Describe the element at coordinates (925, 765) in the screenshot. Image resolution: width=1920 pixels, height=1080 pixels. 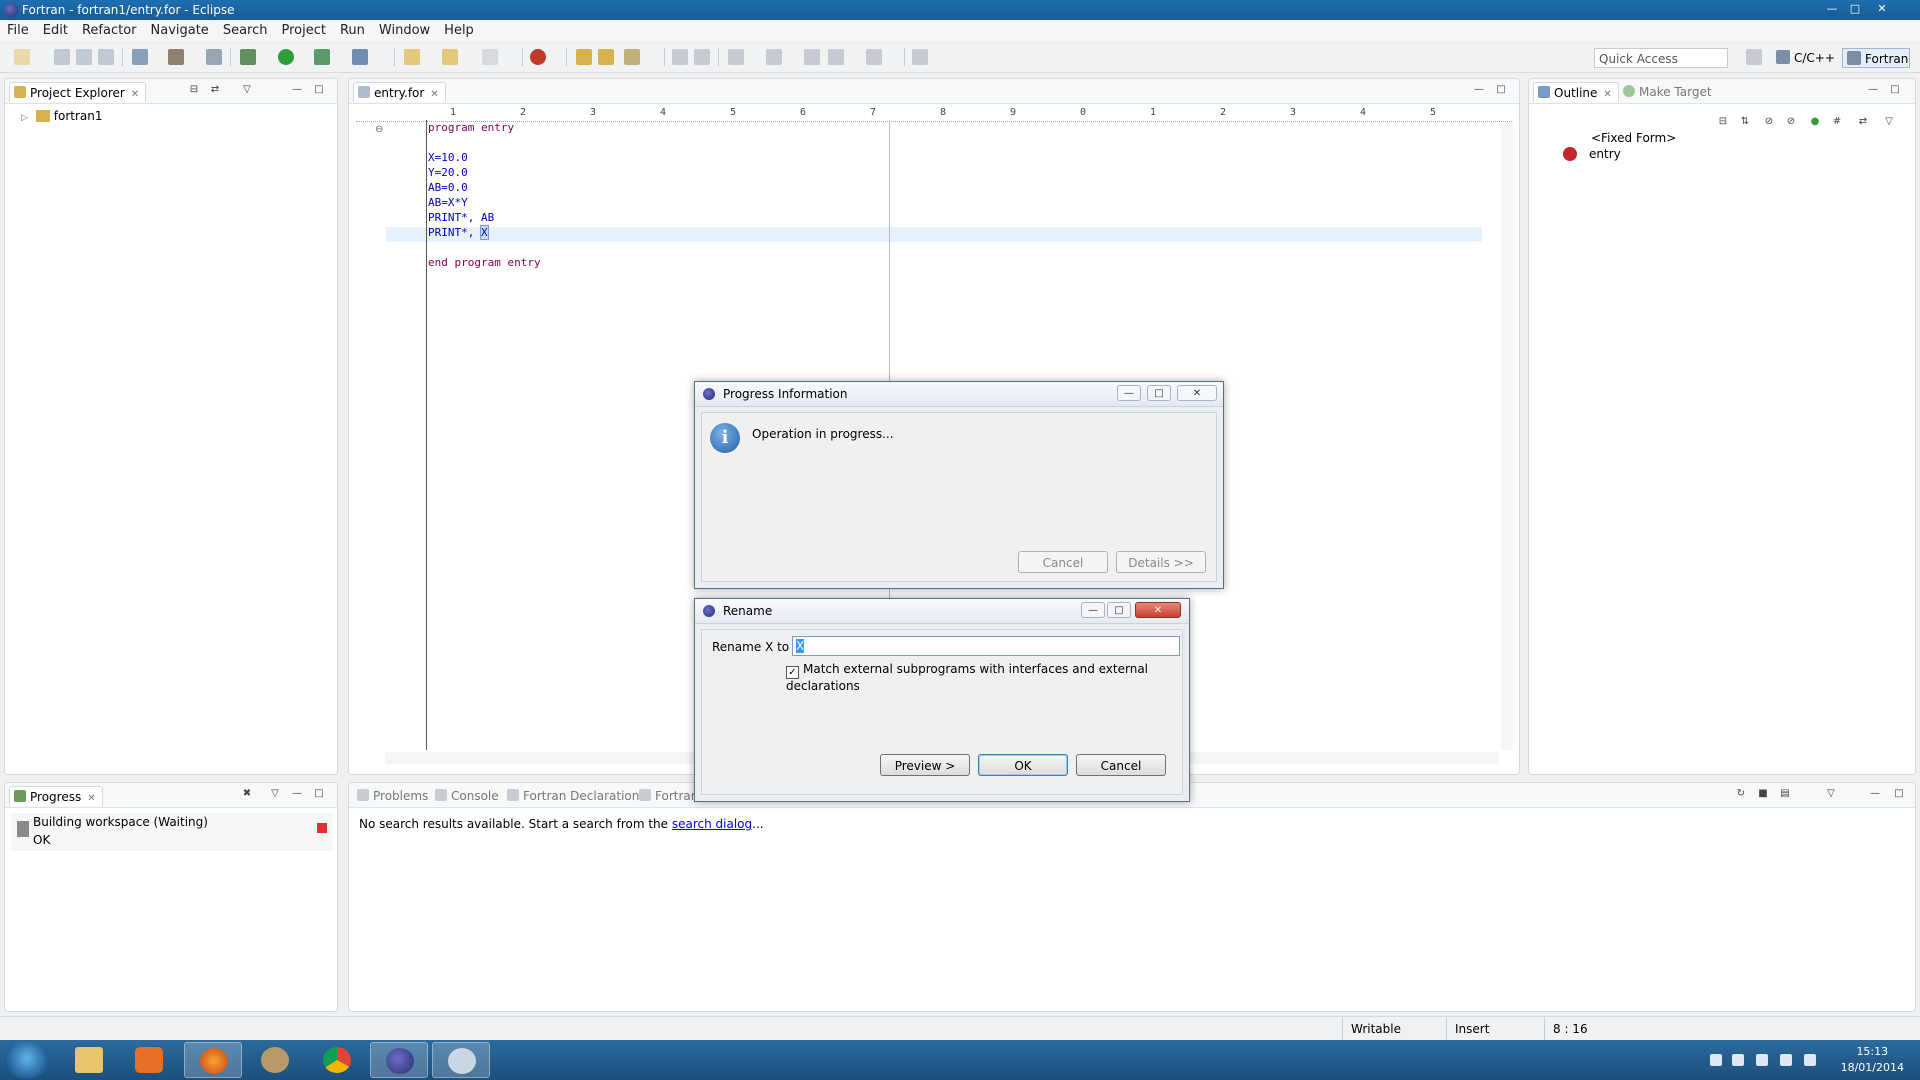
I see `preview-button: Preview >` at that location.